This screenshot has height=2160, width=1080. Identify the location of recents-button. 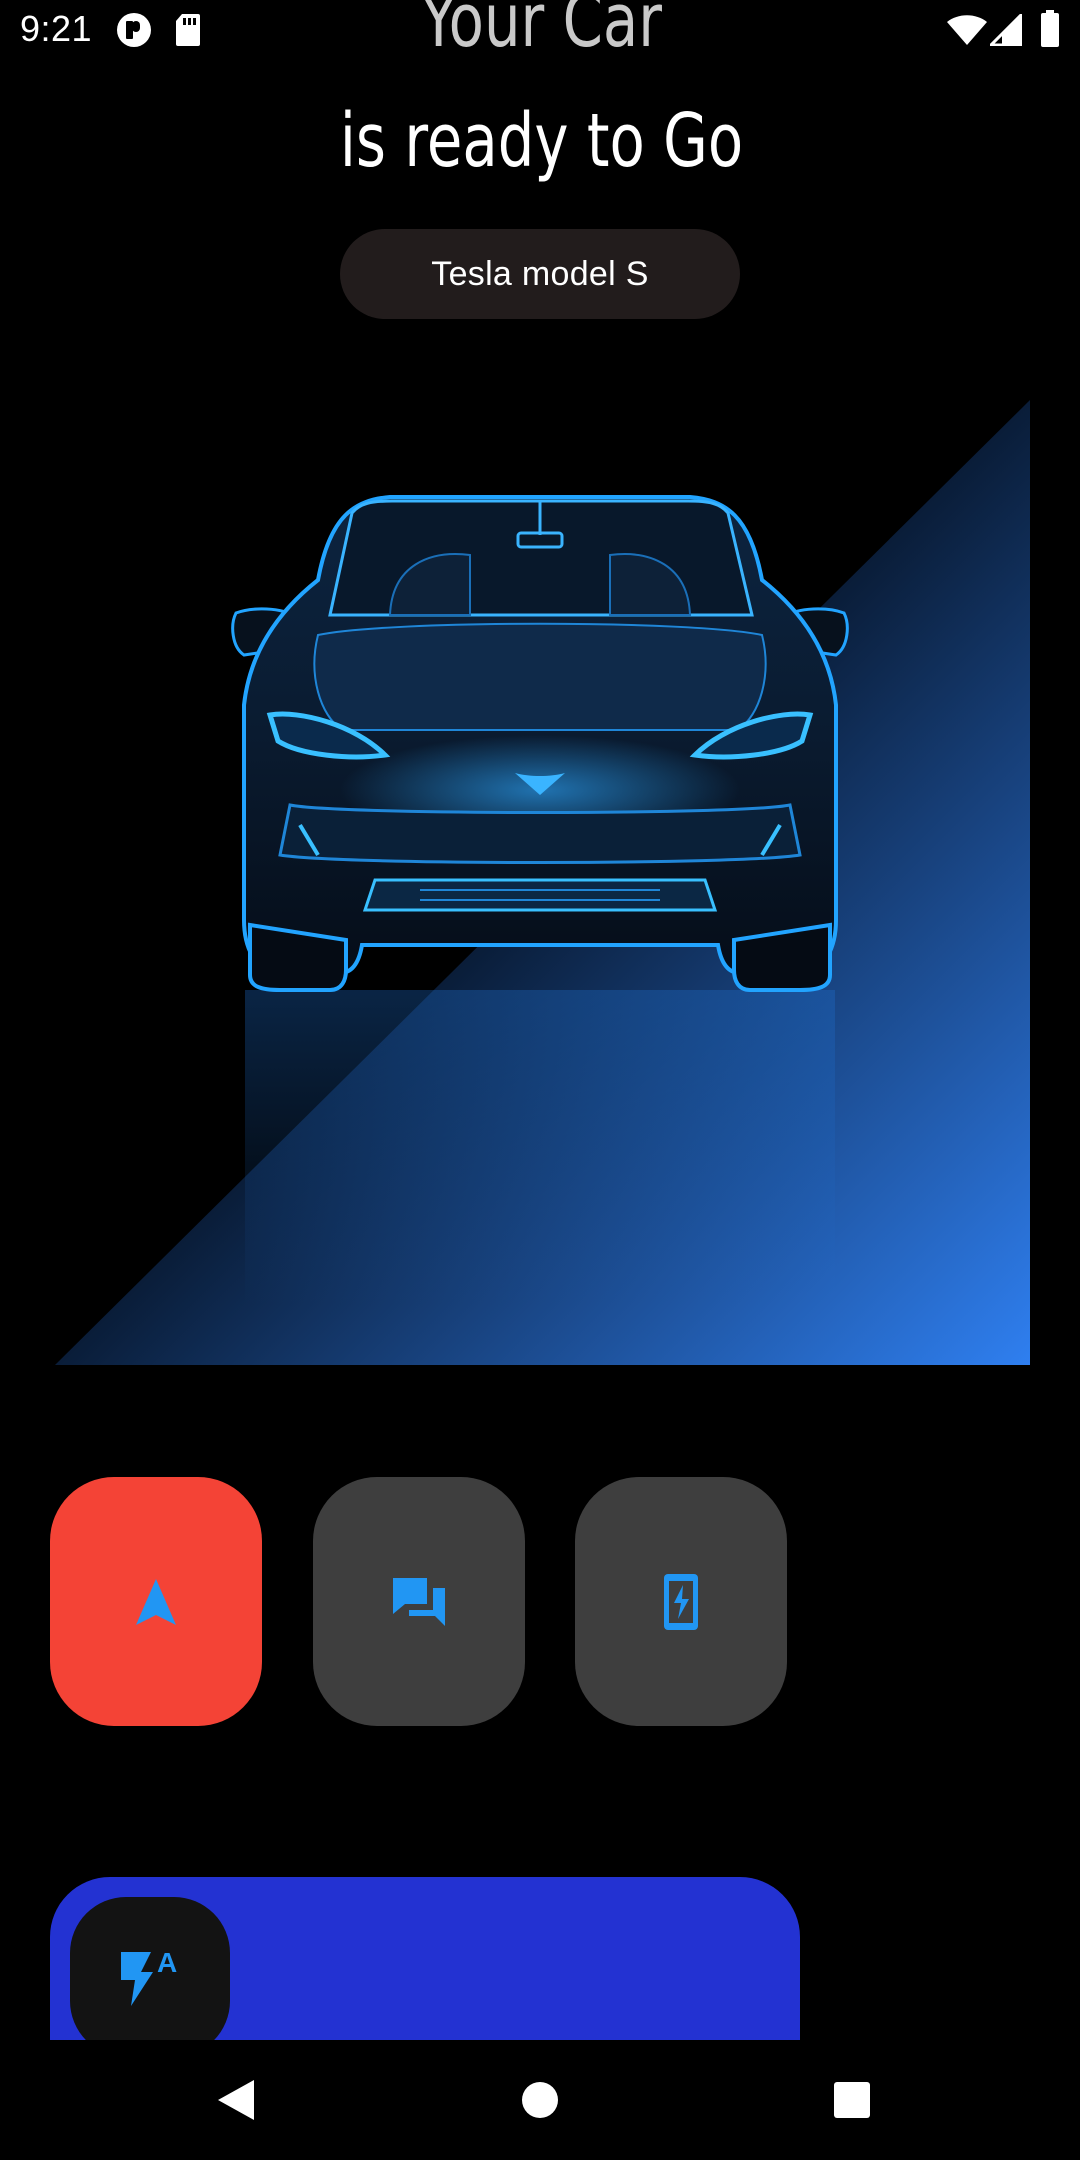
(852, 2100).